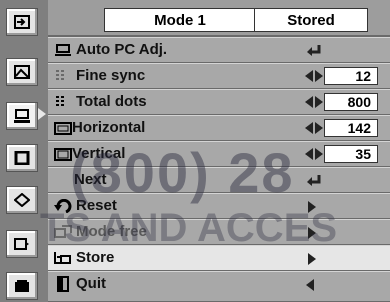  I want to click on stored-status: Stored, so click(311, 20).